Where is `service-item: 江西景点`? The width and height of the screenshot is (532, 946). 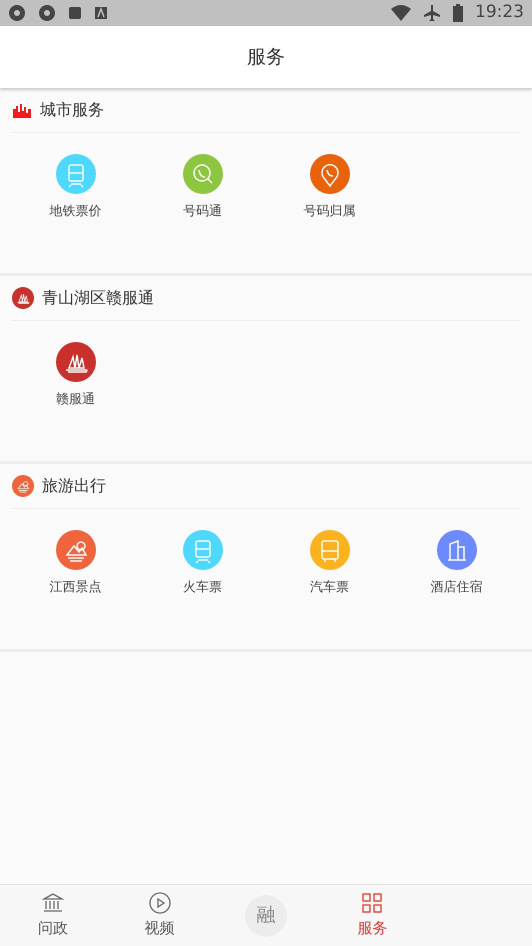
service-item: 江西景点 is located at coordinates (75, 564).